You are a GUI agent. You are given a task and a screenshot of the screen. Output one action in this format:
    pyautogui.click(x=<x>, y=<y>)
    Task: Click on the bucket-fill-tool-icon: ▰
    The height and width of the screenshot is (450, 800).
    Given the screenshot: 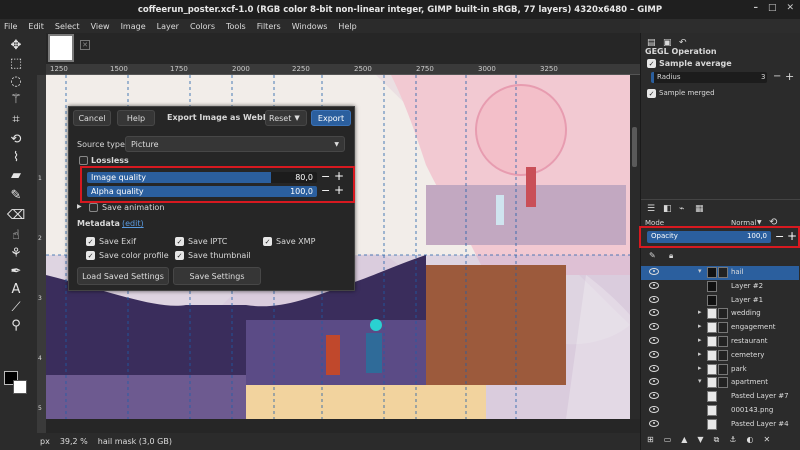 What is the action you would take?
    pyautogui.click(x=16, y=175)
    